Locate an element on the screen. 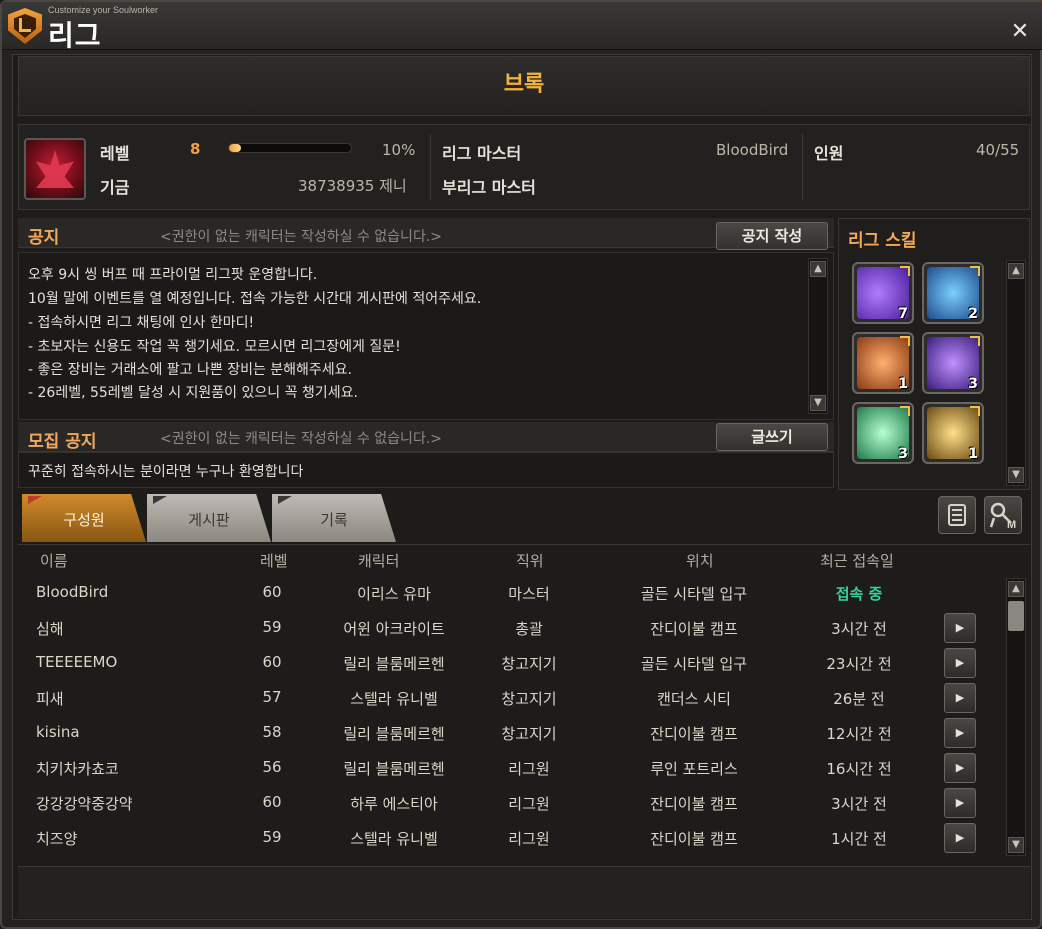  tab-members: 구성원 is located at coordinates (84, 518).